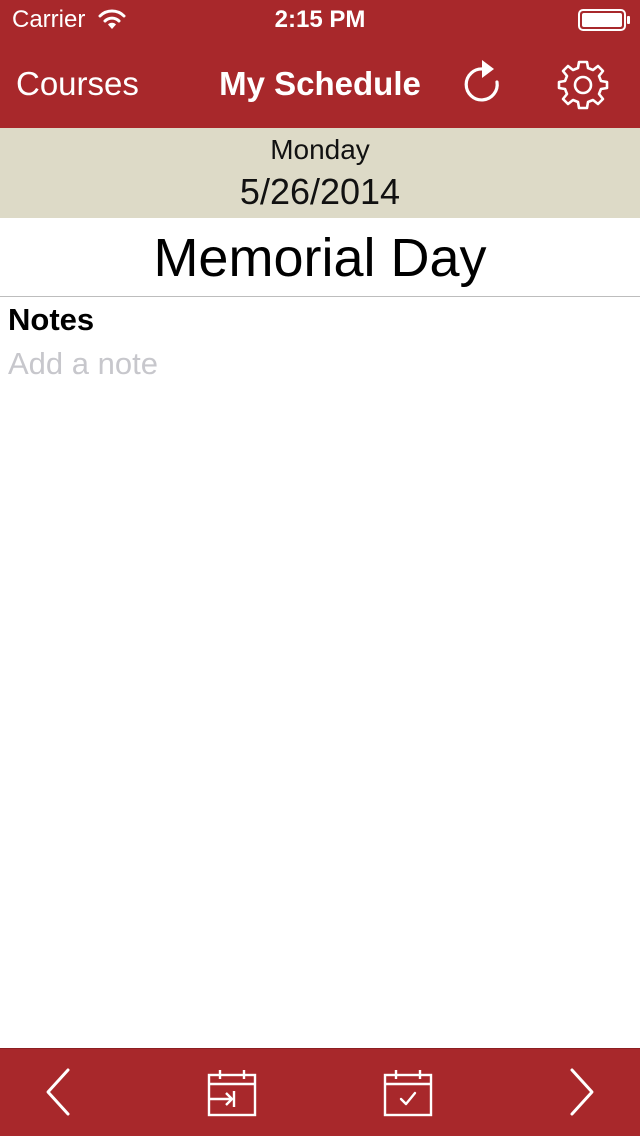  I want to click on chevron-left-icon, so click(58, 1092).